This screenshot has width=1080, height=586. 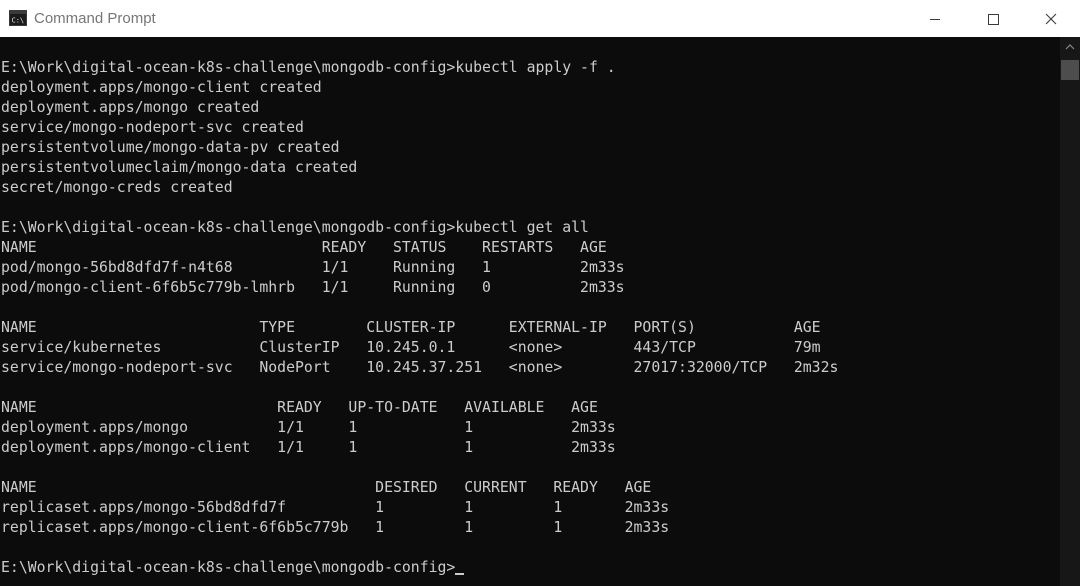 I want to click on terminal-line: NAME READY UP-TO-DATE AVAILABLE AGE, so click(x=299, y=407).